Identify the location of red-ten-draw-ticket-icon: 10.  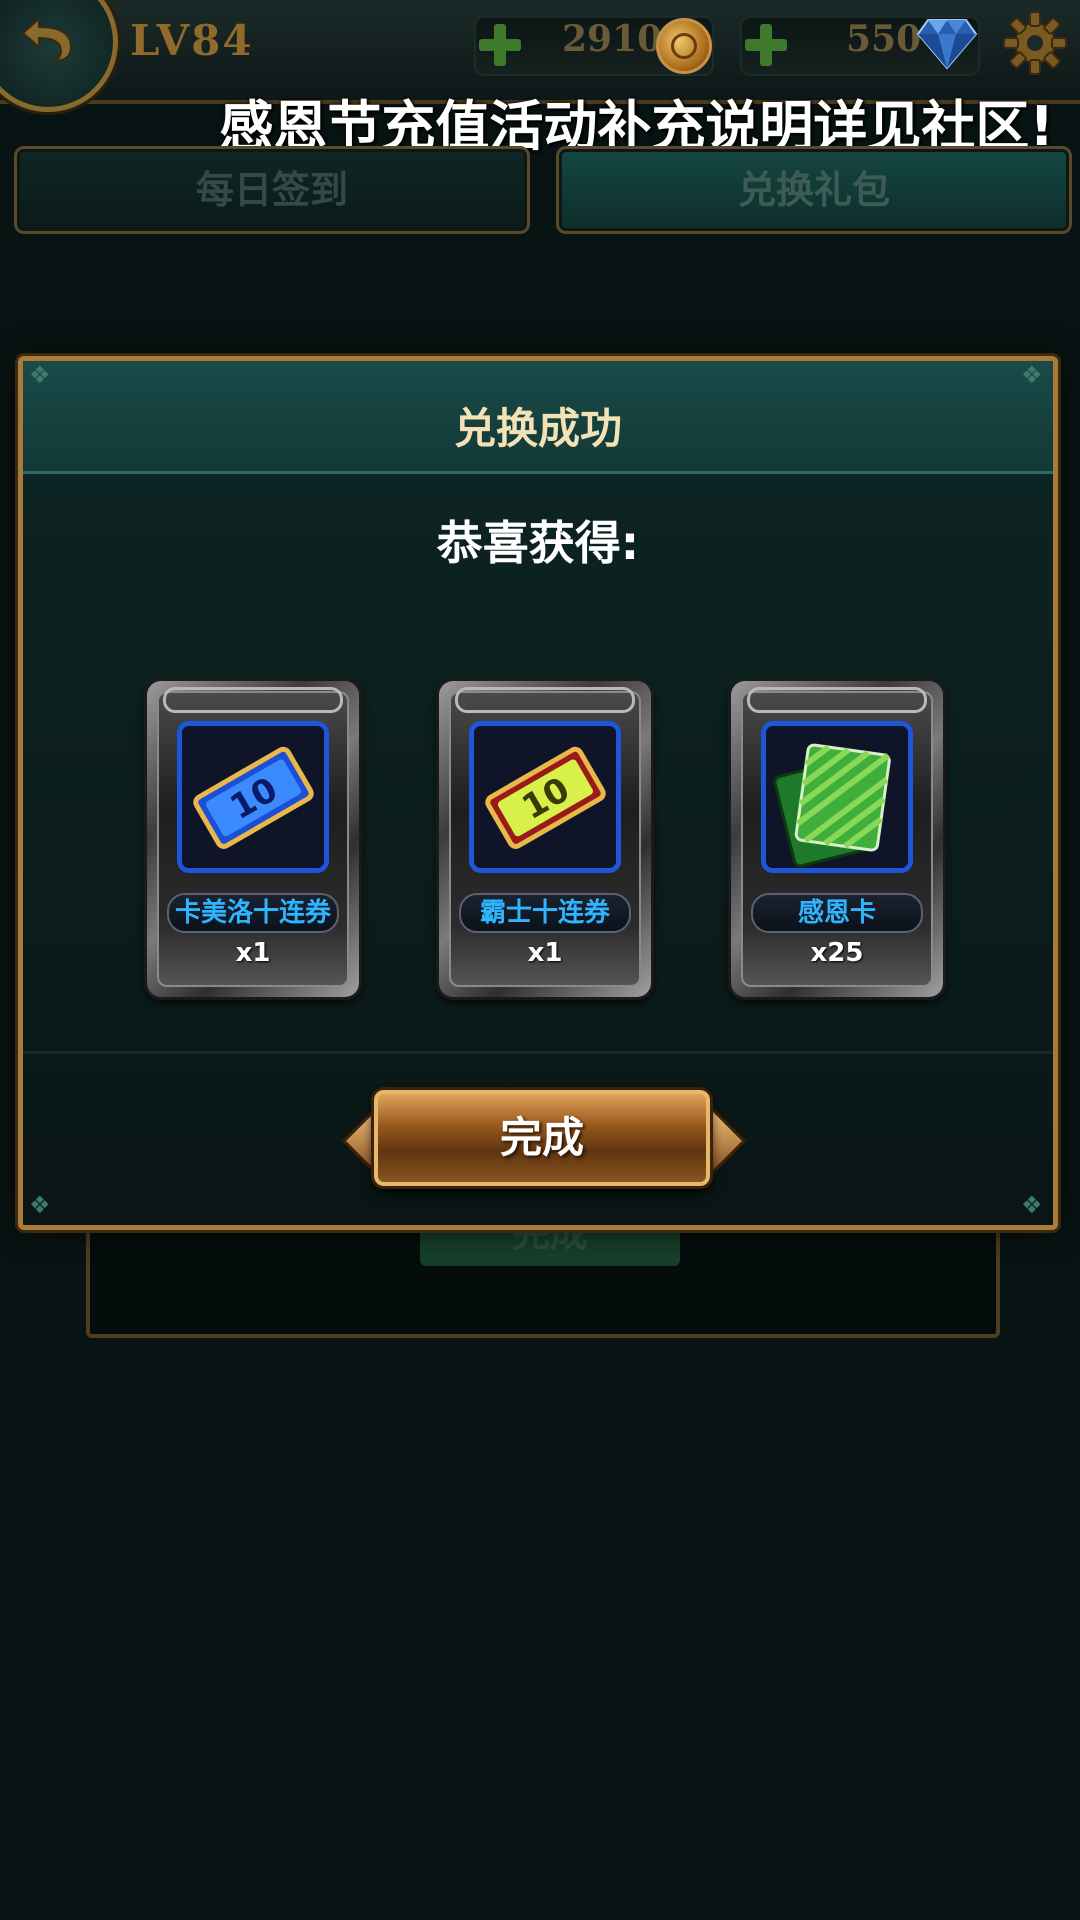
(545, 797).